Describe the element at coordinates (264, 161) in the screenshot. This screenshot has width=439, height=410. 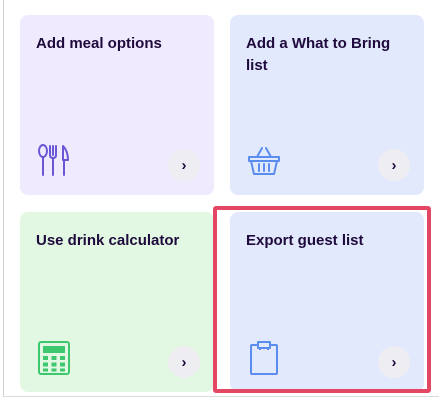
I see `basket-icon` at that location.